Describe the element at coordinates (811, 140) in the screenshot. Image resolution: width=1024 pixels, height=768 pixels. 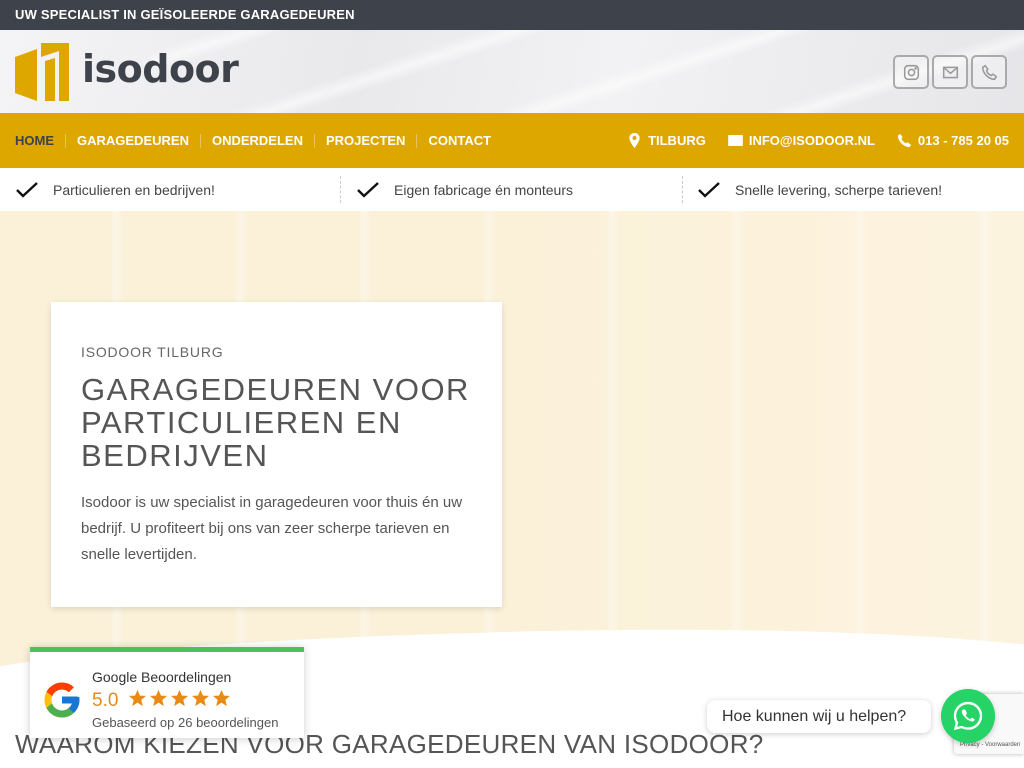
I see `nav-email-text: INFO@ISODOOR.NL` at that location.